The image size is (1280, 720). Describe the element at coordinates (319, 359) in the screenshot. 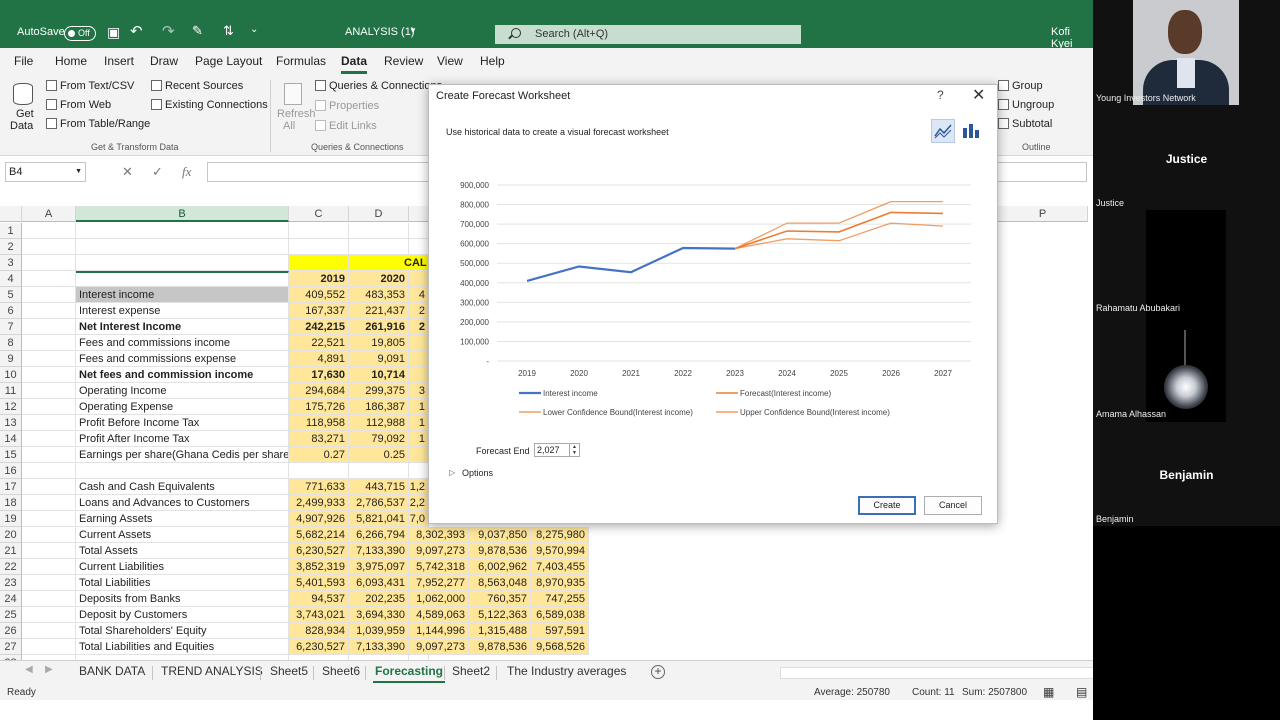

I see `cell-c: 4,891` at that location.